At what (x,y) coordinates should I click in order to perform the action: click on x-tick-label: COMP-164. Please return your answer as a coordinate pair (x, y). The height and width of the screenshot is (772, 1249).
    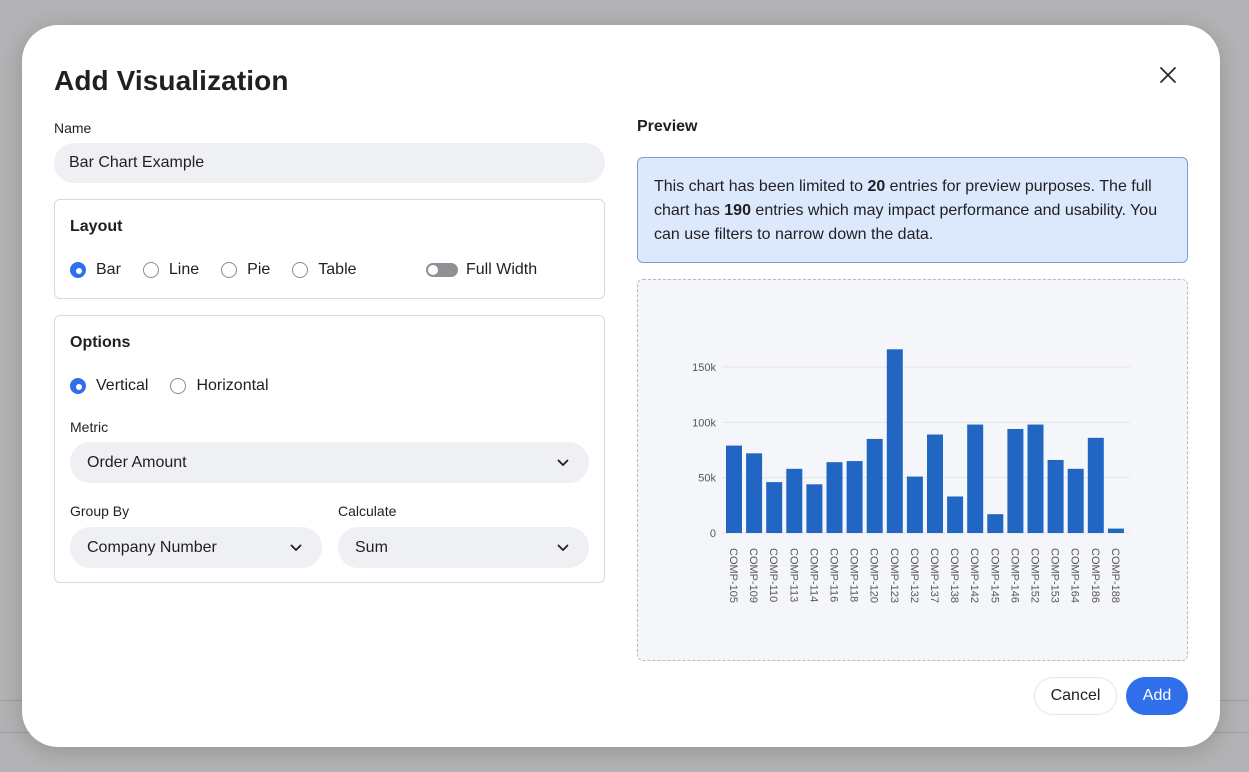
    Looking at the image, I should click on (1075, 575).